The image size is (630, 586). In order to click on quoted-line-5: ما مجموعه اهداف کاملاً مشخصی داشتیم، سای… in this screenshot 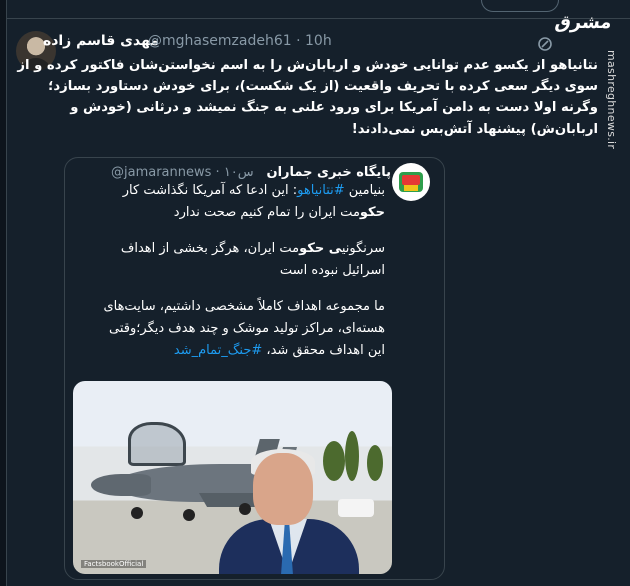, I will do `click(244, 306)`.